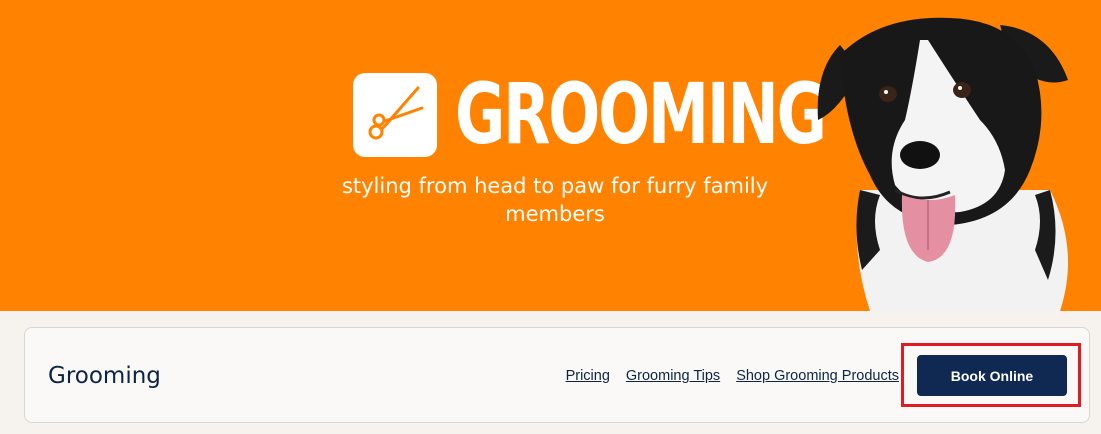  I want to click on grooming-logo-tile, so click(395, 115).